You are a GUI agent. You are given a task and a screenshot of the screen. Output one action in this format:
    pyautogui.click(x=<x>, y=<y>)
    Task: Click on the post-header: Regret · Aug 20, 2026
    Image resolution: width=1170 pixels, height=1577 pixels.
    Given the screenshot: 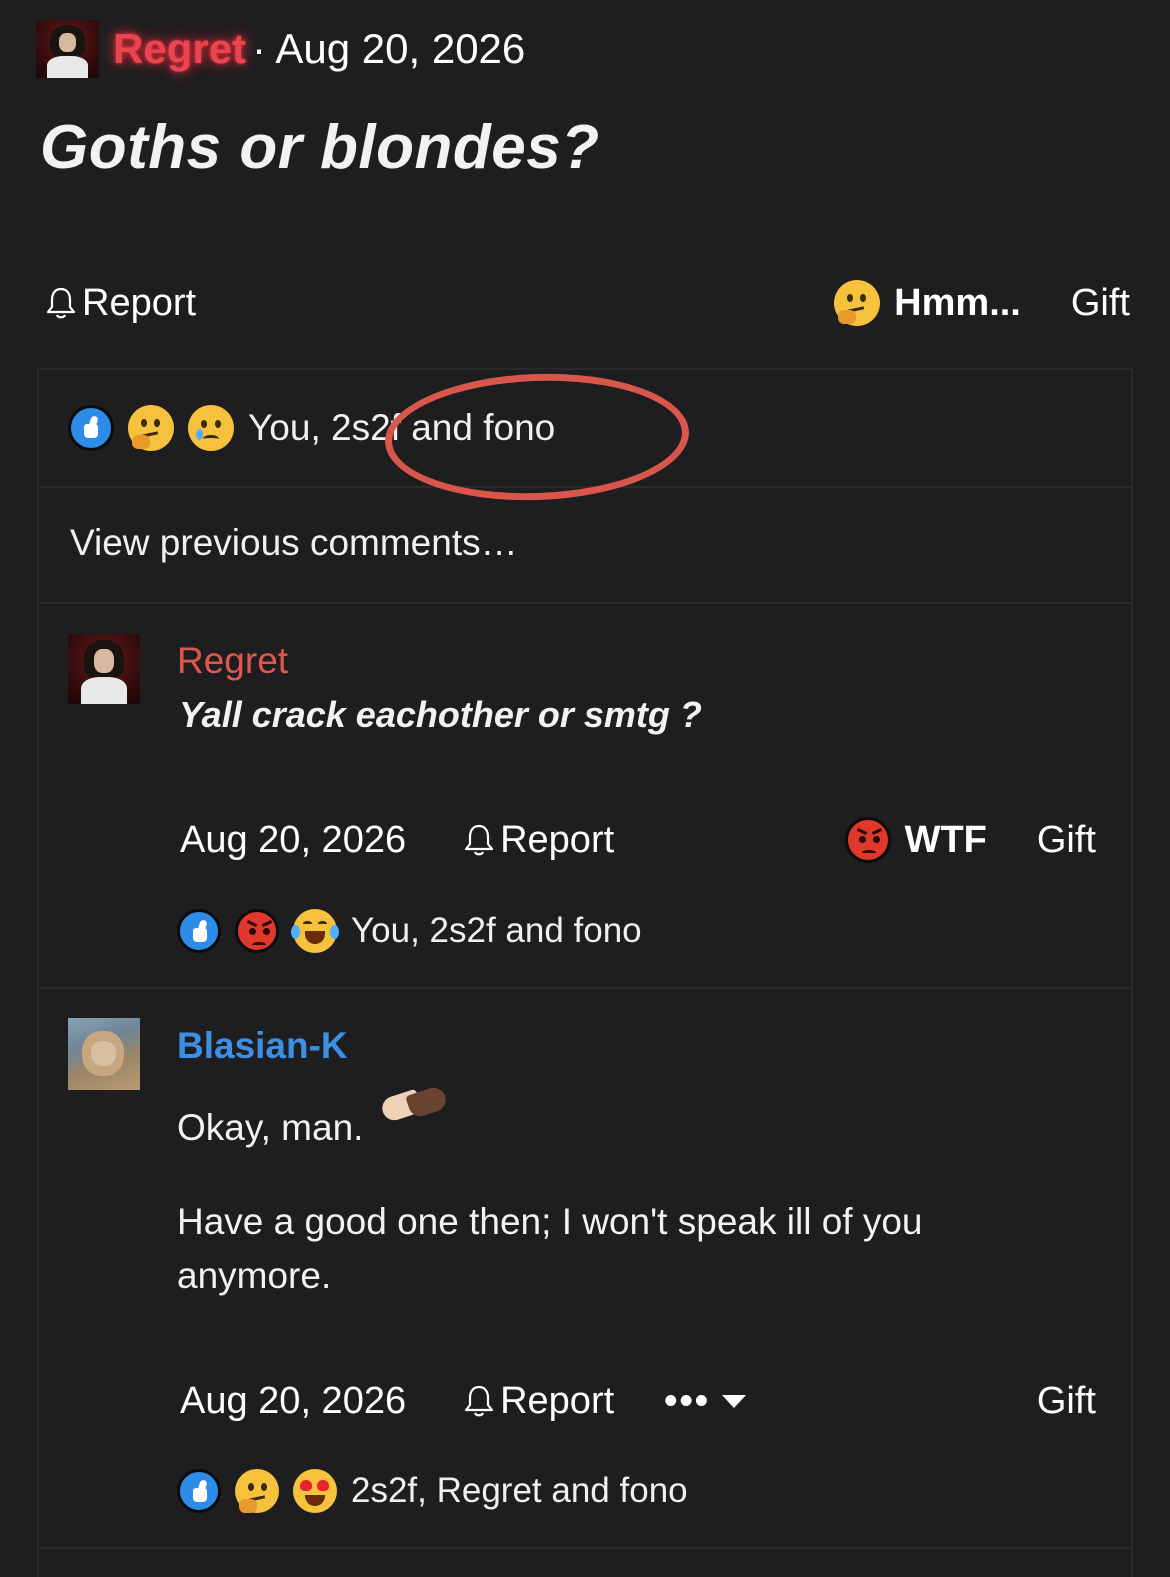 What is the action you would take?
    pyautogui.click(x=280, y=49)
    